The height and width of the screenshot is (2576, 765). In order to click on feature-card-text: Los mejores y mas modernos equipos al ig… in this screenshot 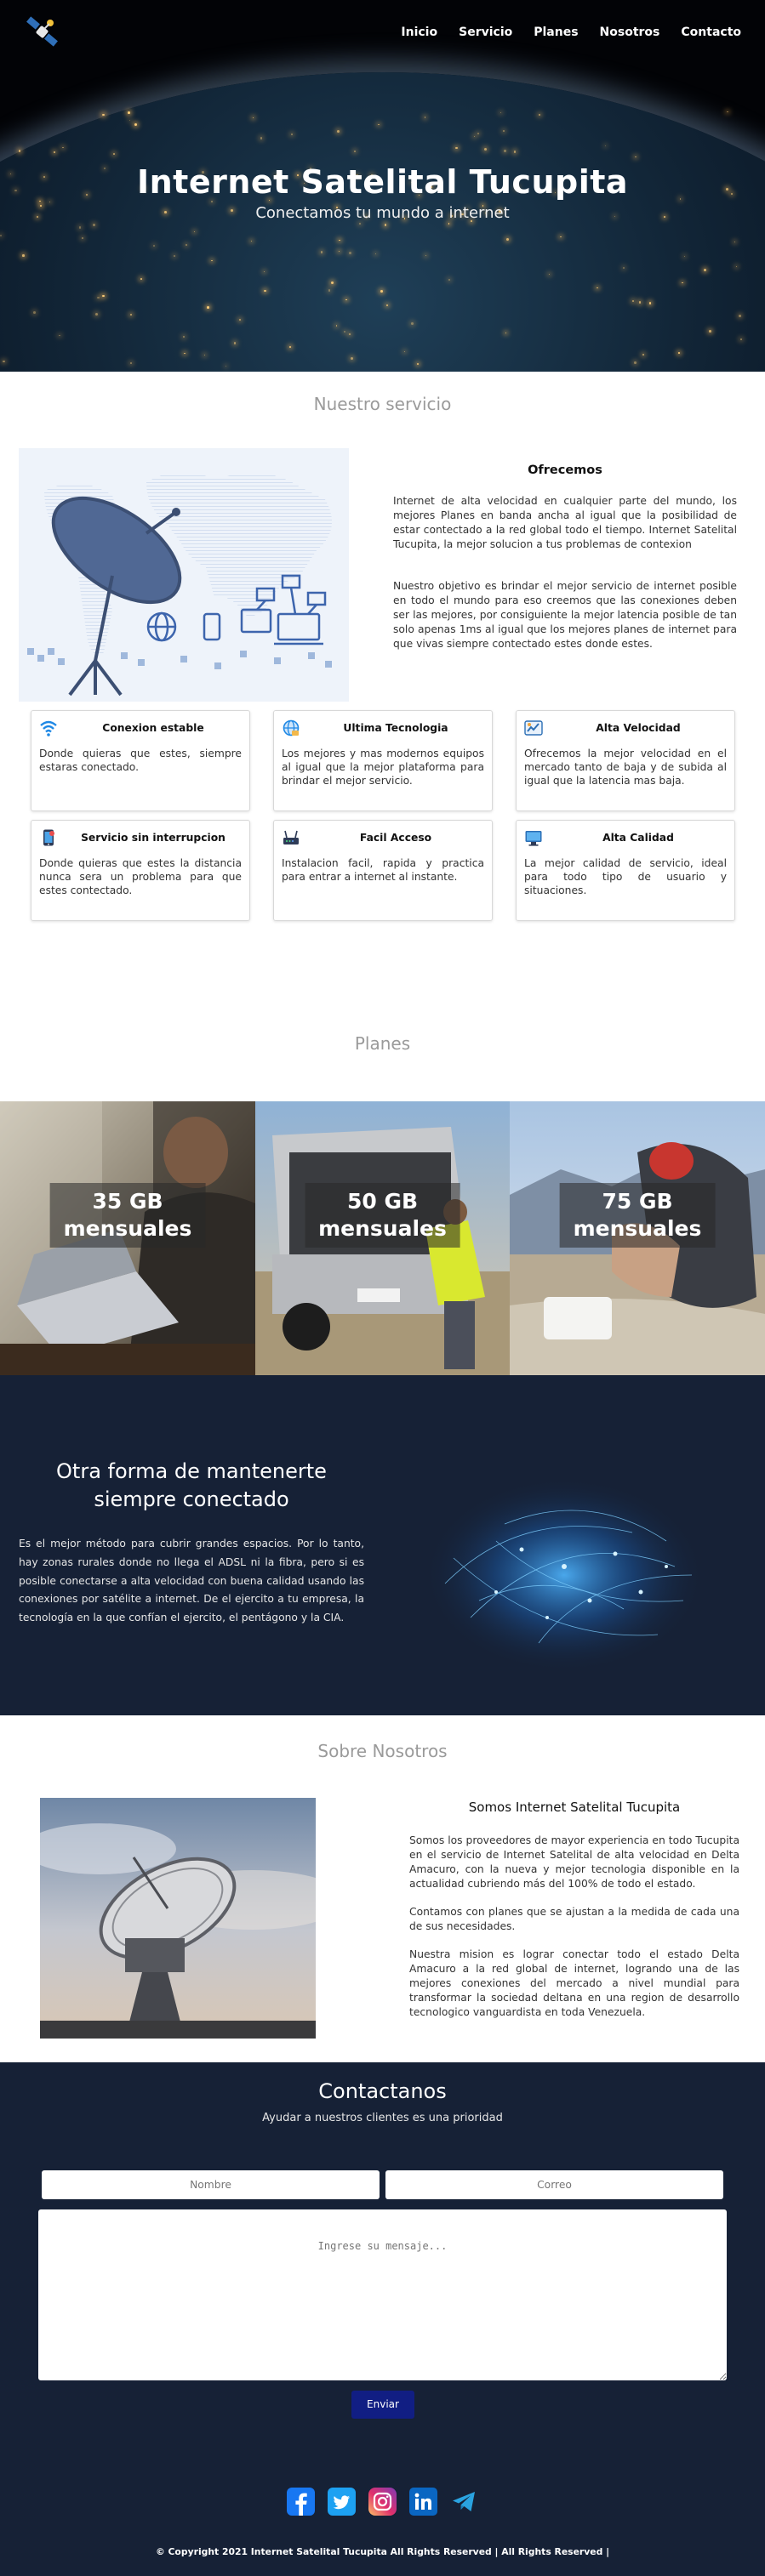, I will do `click(383, 767)`.